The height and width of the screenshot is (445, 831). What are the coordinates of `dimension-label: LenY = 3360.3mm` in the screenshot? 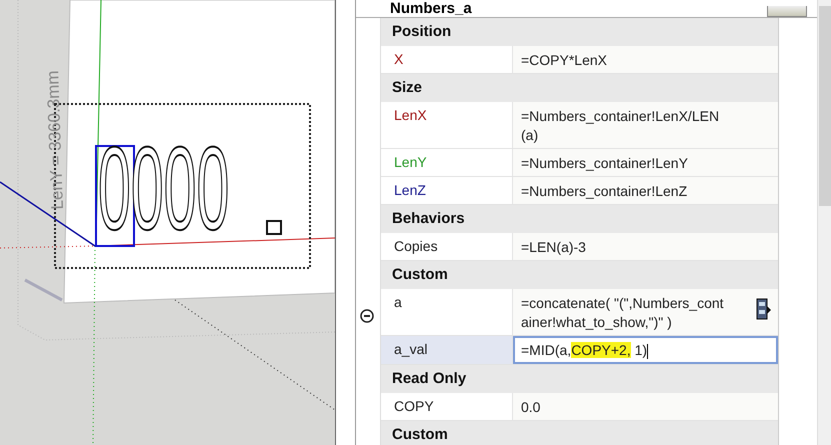 It's located at (55, 140).